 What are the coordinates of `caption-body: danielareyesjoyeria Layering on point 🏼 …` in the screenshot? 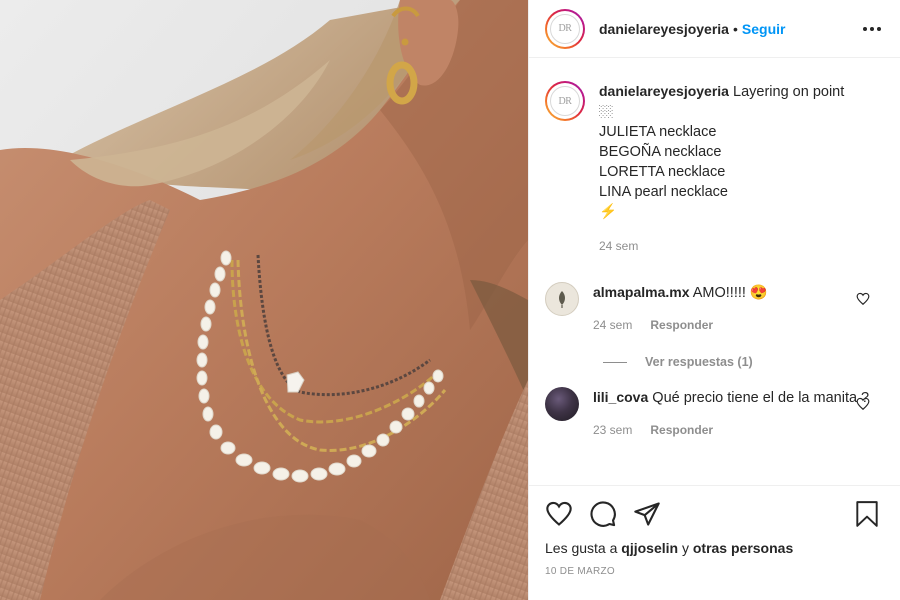 It's located at (741, 168).